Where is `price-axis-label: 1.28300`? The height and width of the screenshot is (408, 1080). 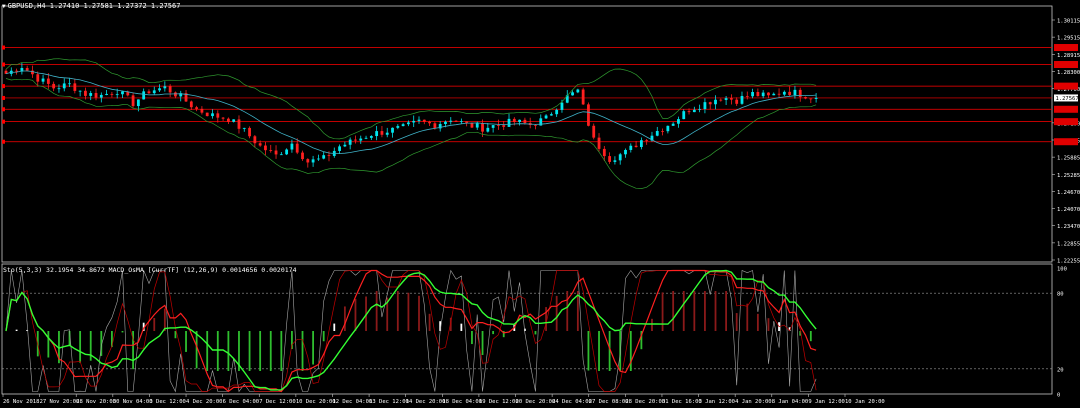
price-axis-label: 1.28300 is located at coordinates (1068, 73).